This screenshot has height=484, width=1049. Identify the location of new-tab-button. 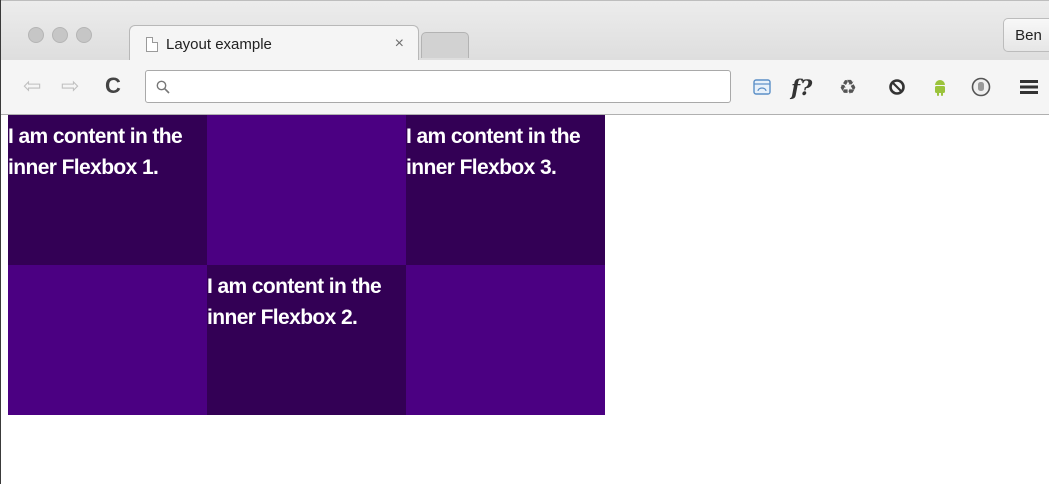
(445, 45).